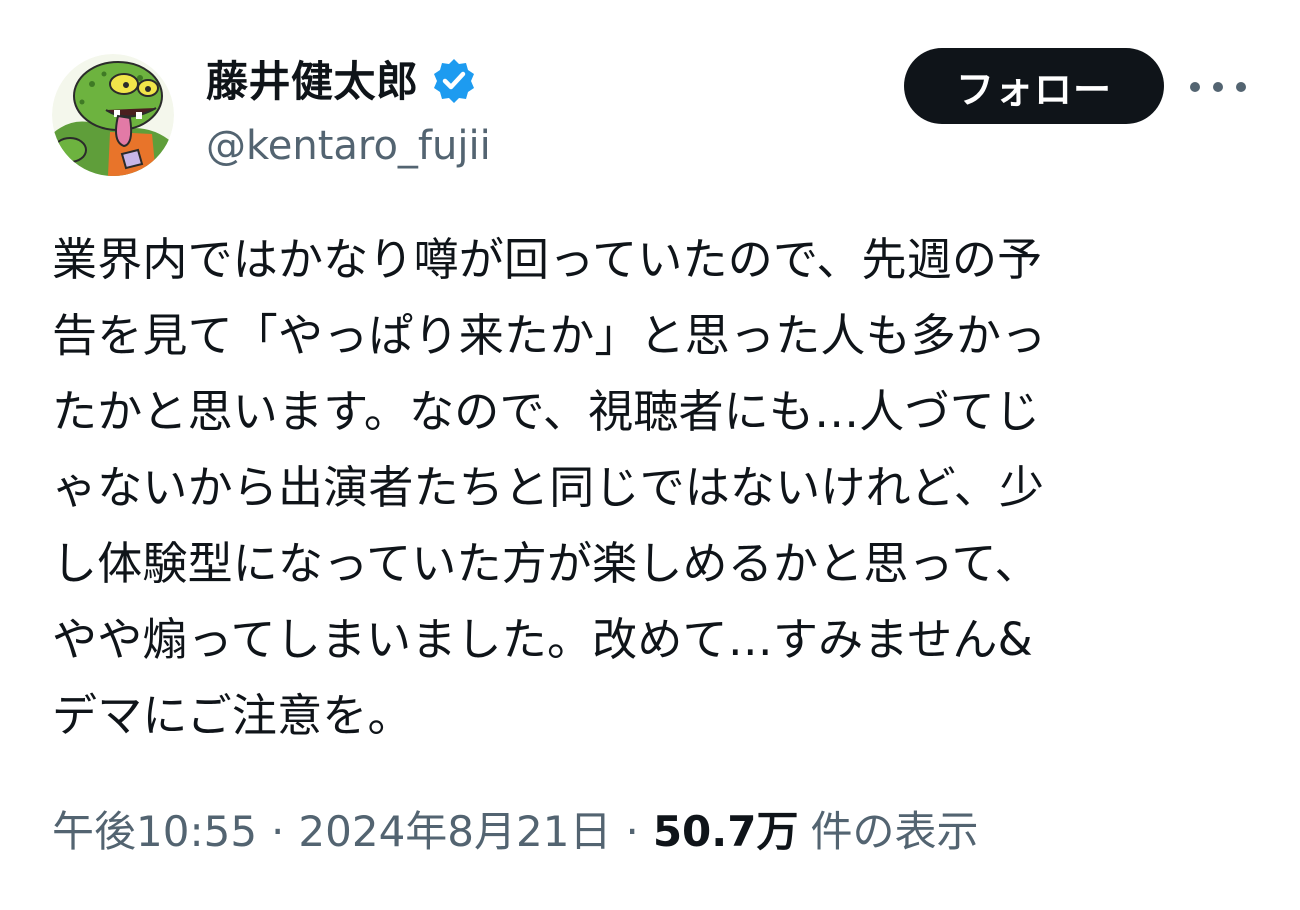 Image resolution: width=1300 pixels, height=910 pixels. I want to click on tweet-text-line: し体験型になっていた方が楽しめるかと思って、, so click(546, 563).